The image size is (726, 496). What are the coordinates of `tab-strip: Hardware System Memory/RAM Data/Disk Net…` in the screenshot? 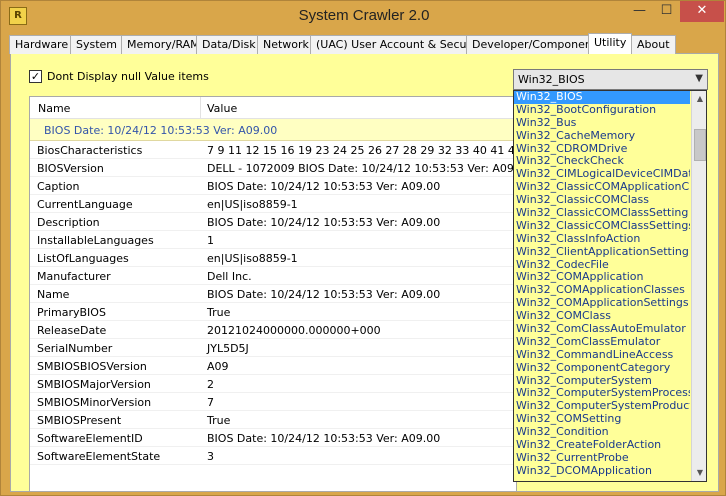 It's located at (364, 44).